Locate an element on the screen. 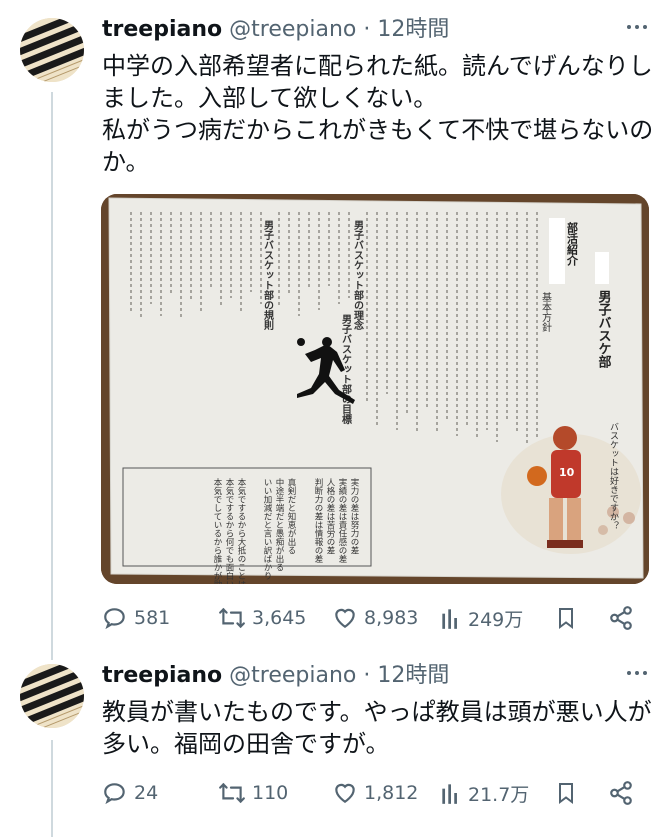 The height and width of the screenshot is (837, 668). svg-text: 中途半端だと愚痴が出る is located at coordinates (279, 524).